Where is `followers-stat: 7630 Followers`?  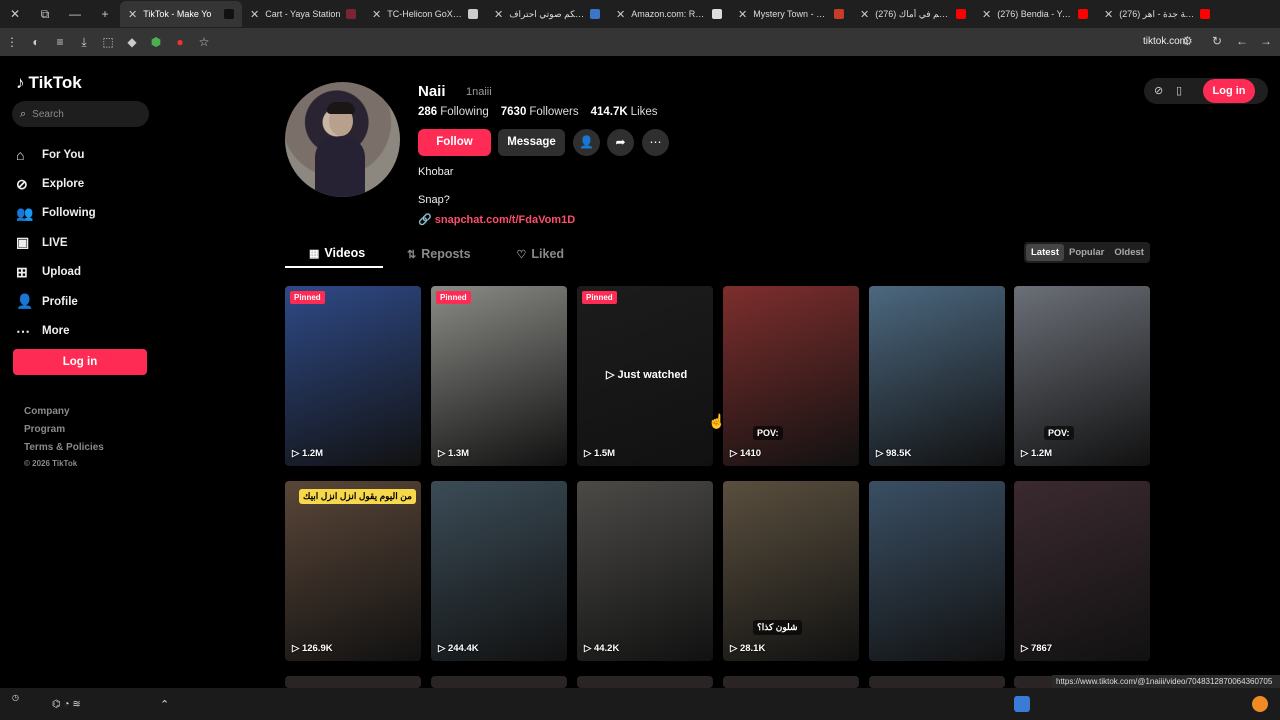 followers-stat: 7630 Followers is located at coordinates (540, 112).